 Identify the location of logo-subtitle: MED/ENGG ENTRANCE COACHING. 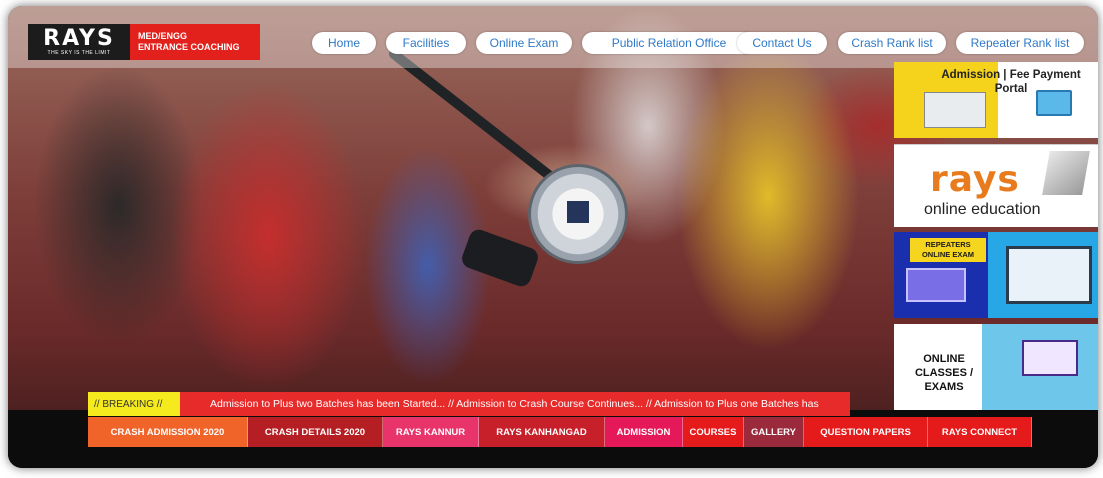
(185, 42).